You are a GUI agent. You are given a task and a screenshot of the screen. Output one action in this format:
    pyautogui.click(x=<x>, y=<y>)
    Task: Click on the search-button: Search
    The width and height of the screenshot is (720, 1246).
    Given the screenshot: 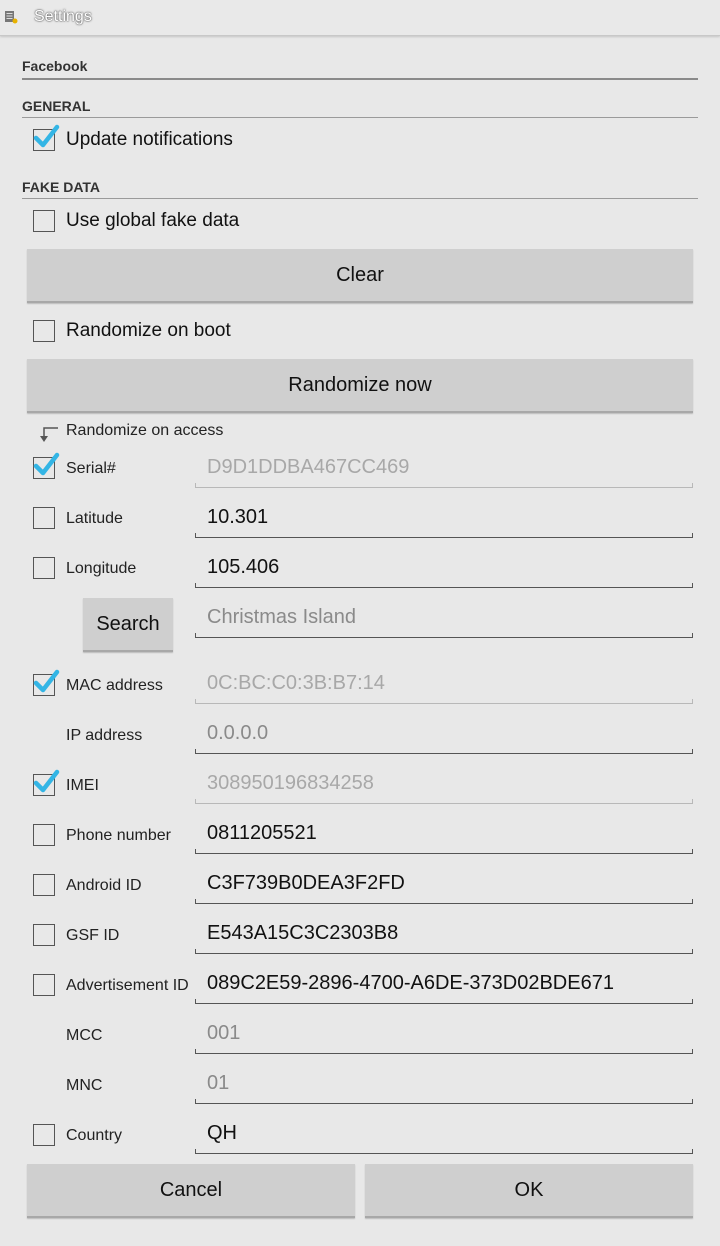 What is the action you would take?
    pyautogui.click(x=128, y=625)
    